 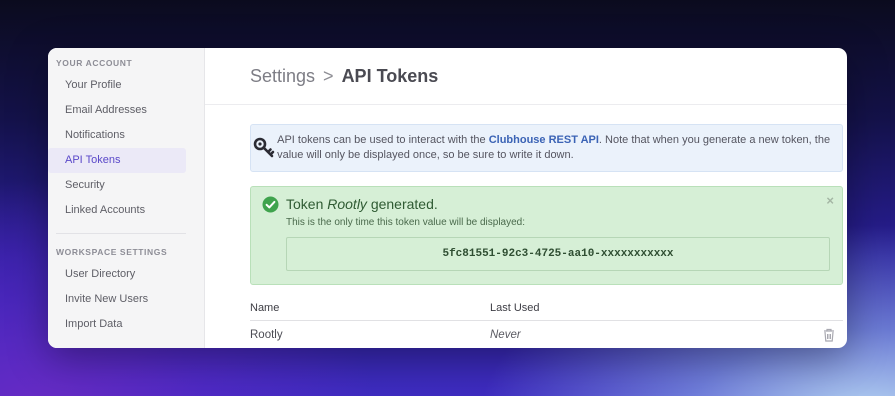 I want to click on check-circle-icon, so click(x=270, y=207).